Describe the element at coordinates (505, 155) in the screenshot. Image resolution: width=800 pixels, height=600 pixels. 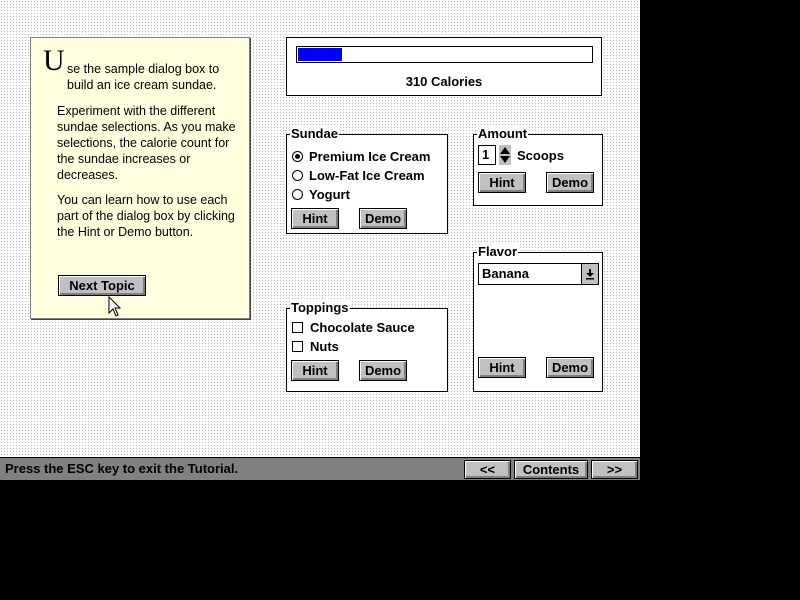
I see `scoops-spinner` at that location.